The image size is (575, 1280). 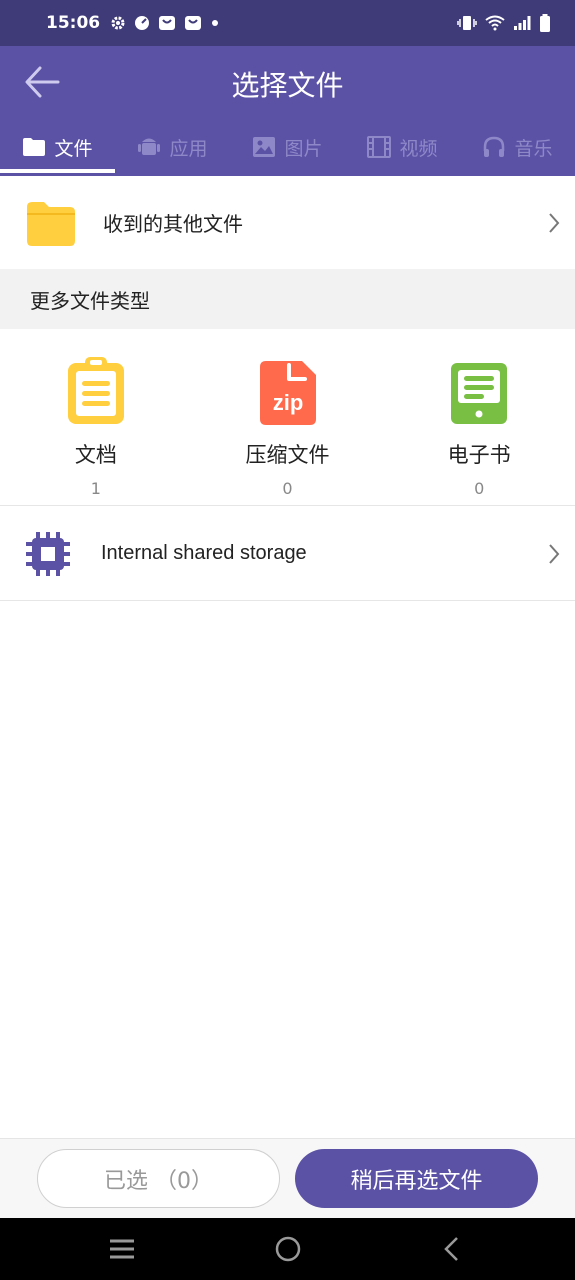 I want to click on received-files-label: 收到的其他文件, so click(x=173, y=224).